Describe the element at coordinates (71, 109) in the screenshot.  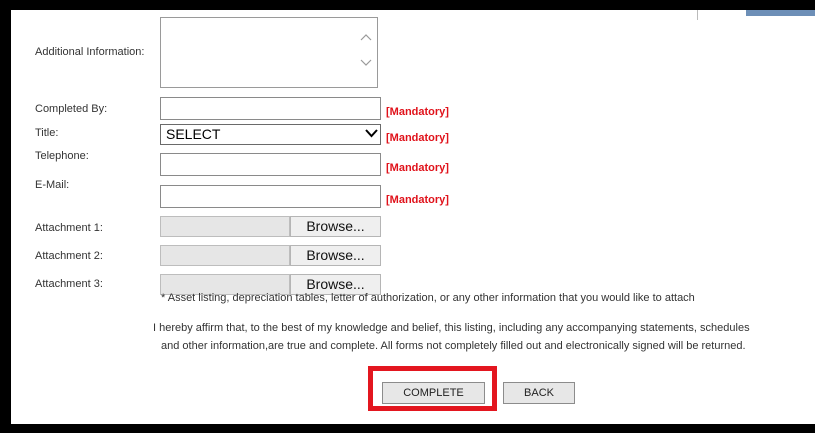
I see `completed-by-label: Completed By:` at that location.